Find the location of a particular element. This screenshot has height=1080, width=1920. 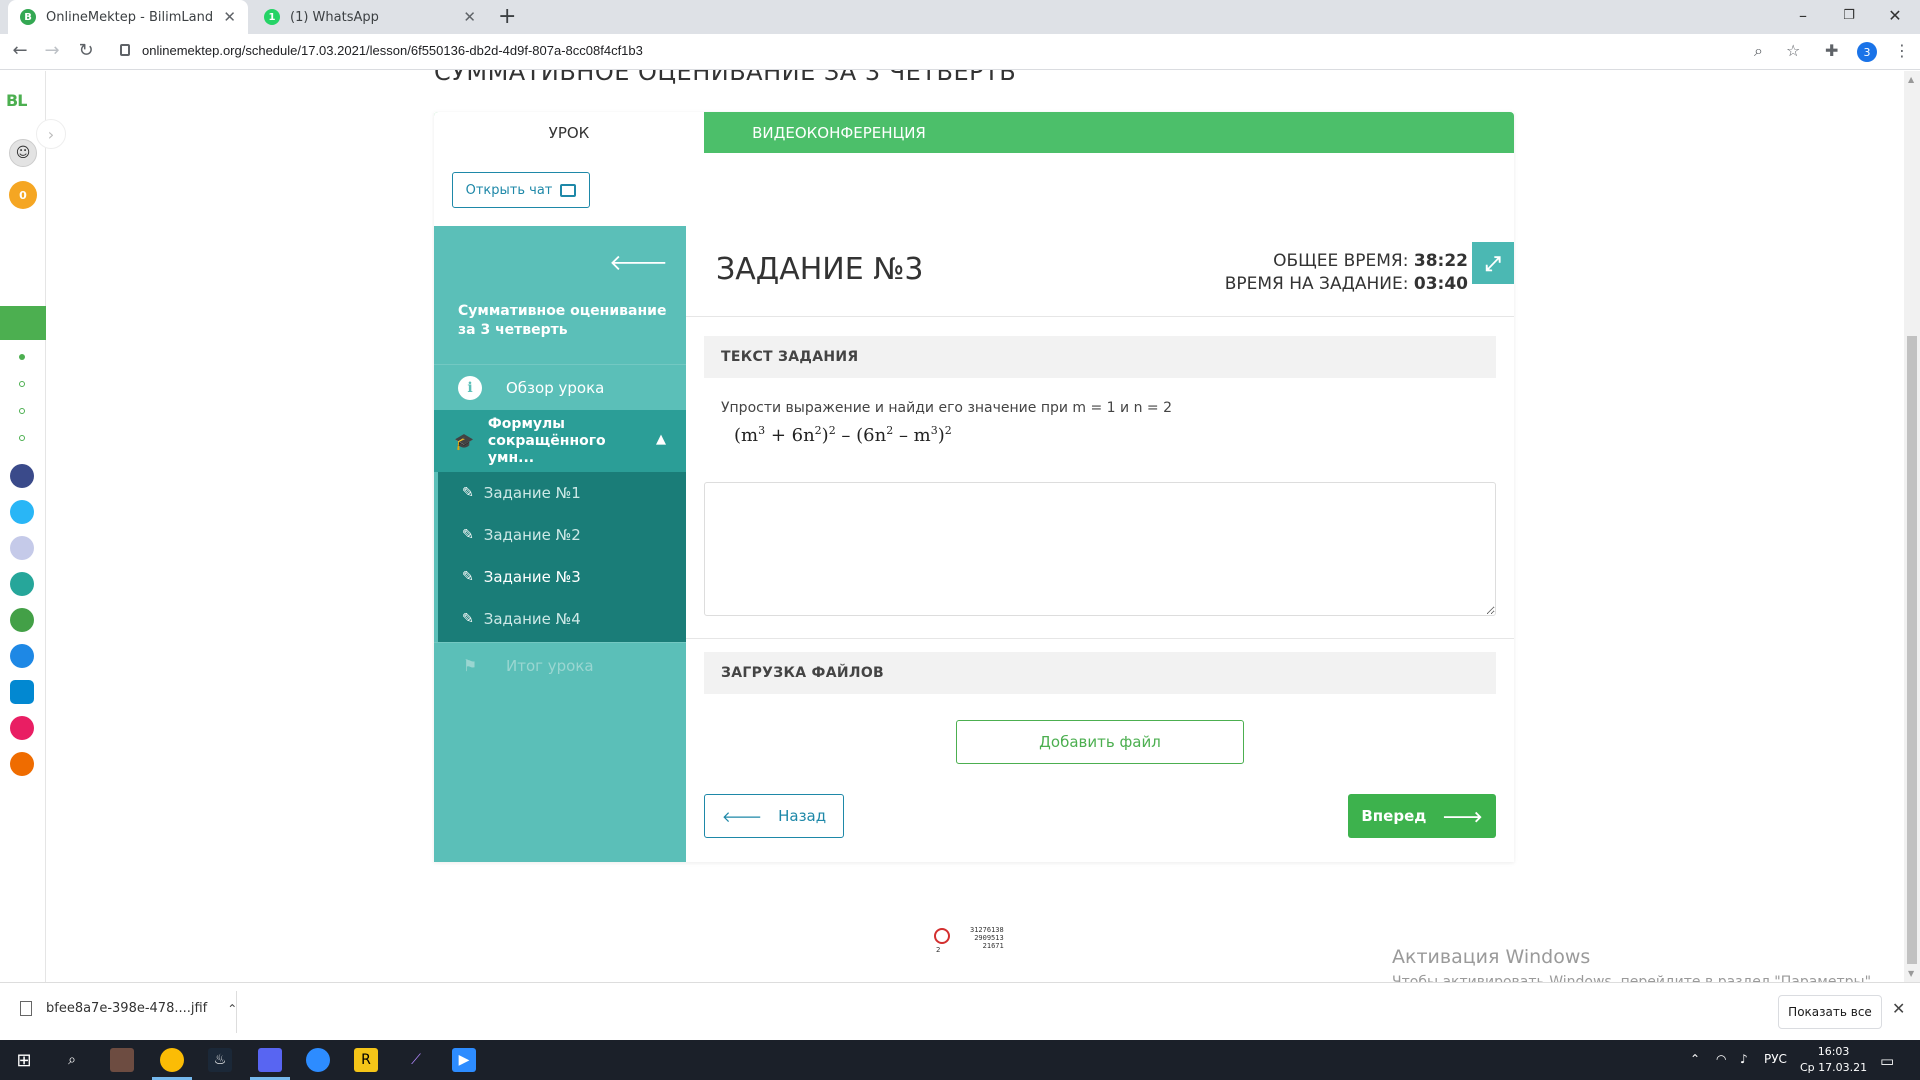

zoom-icon: ⌕ is located at coordinates (1758, 51).